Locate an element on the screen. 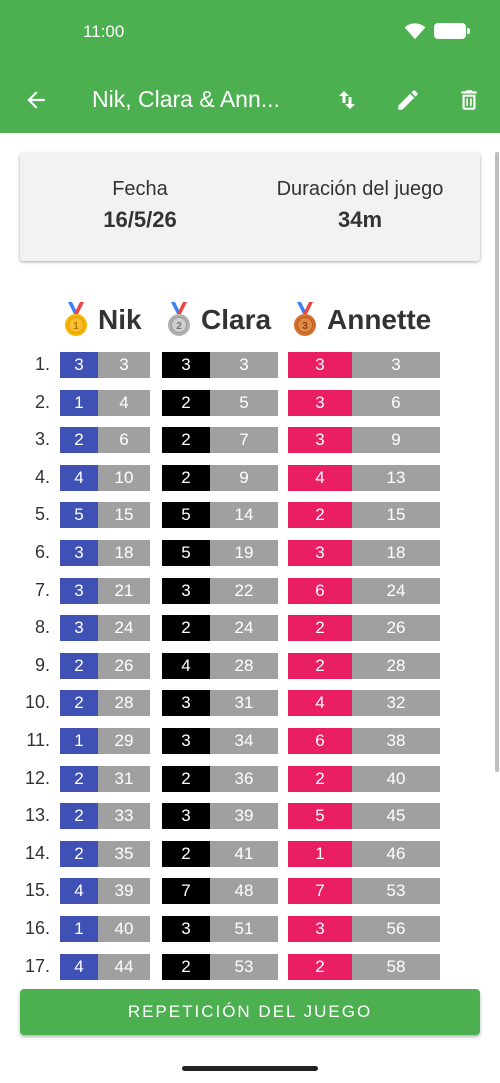 Image resolution: width=500 pixels, height=1083 pixels. replay-game-button: REPETICIÓN DEL JUEGO is located at coordinates (250, 1012).